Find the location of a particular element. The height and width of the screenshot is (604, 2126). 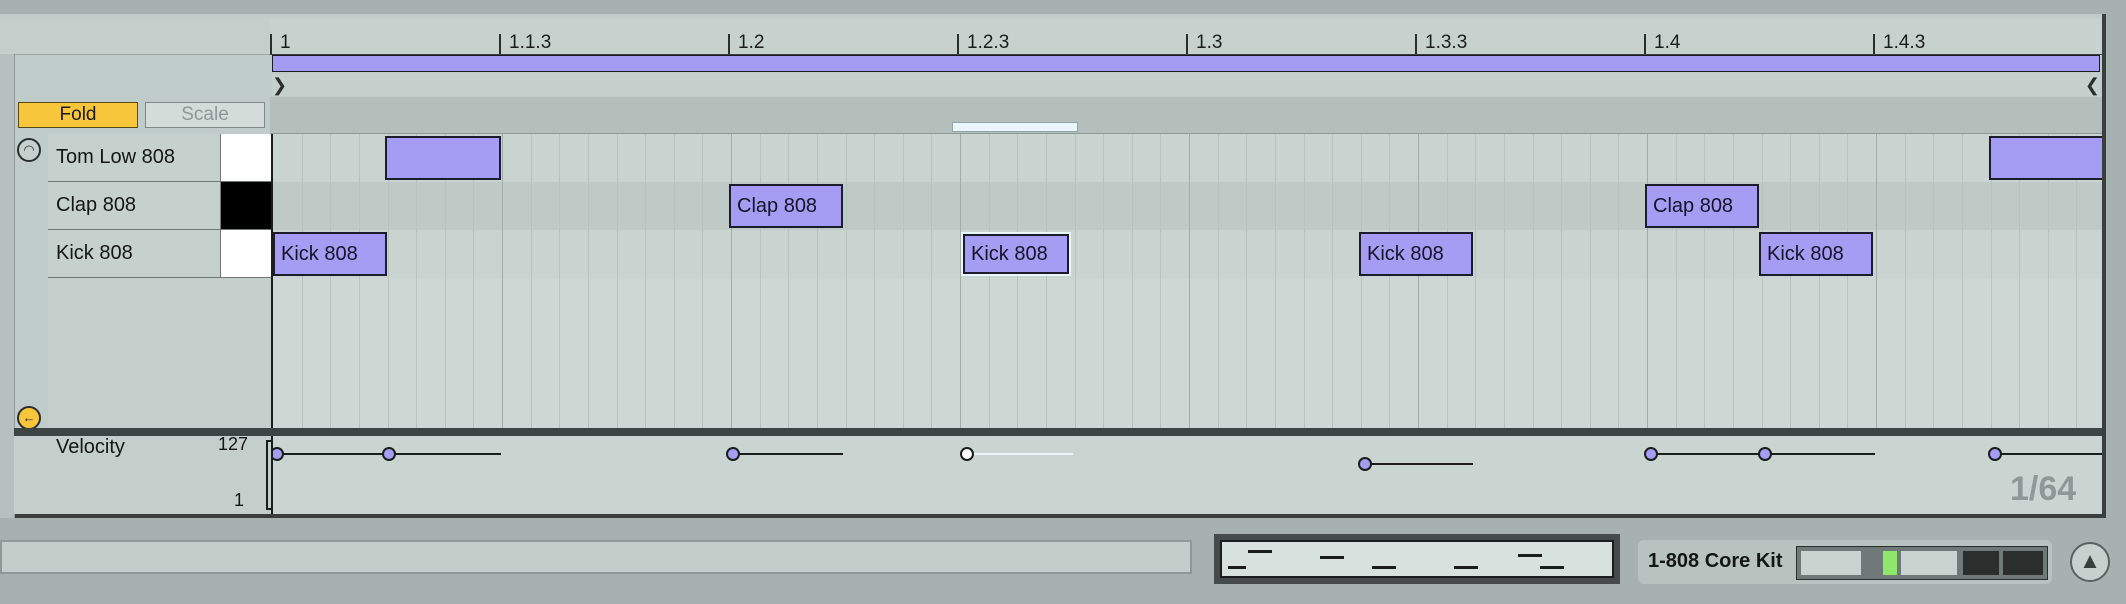

drum-pad-list: Tom Low 808 Clap 808 Kick 808 is located at coordinates (160, 281).